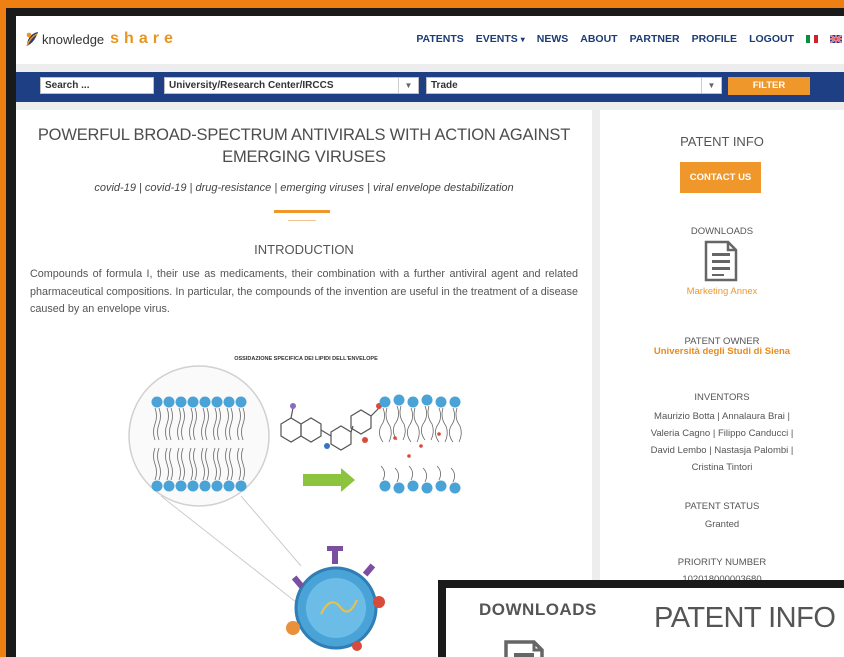 The height and width of the screenshot is (657, 844). What do you see at coordinates (304, 157) in the screenshot?
I see `patent-title-line-2: EMERGING VIRUSES` at bounding box center [304, 157].